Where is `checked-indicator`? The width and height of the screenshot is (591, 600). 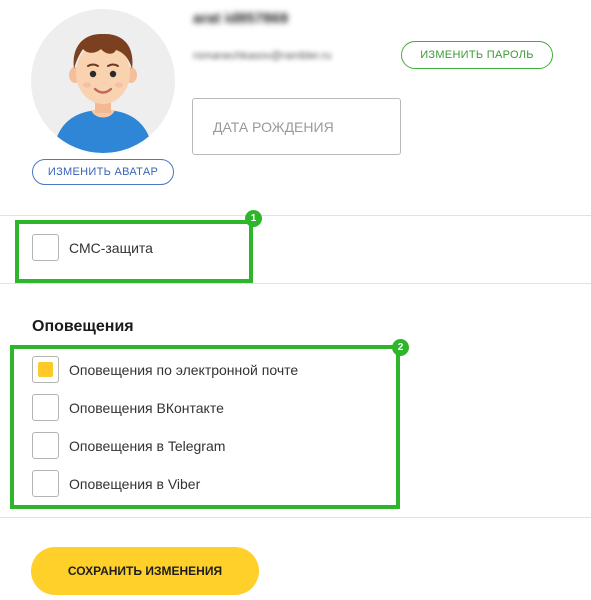
checked-indicator is located at coordinates (45, 369).